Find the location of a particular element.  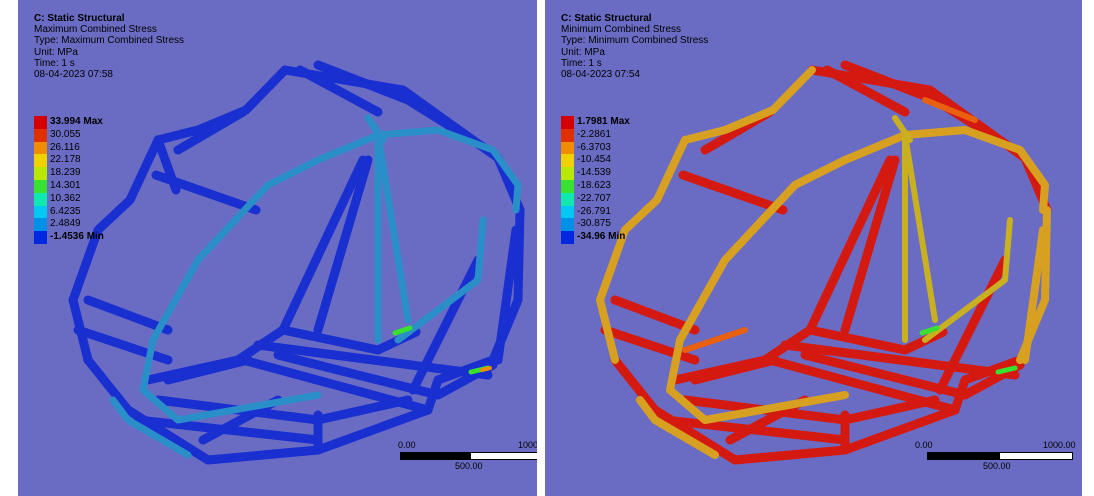

scale-bar: 0.00 1000 500.00 is located at coordinates (467, 455).